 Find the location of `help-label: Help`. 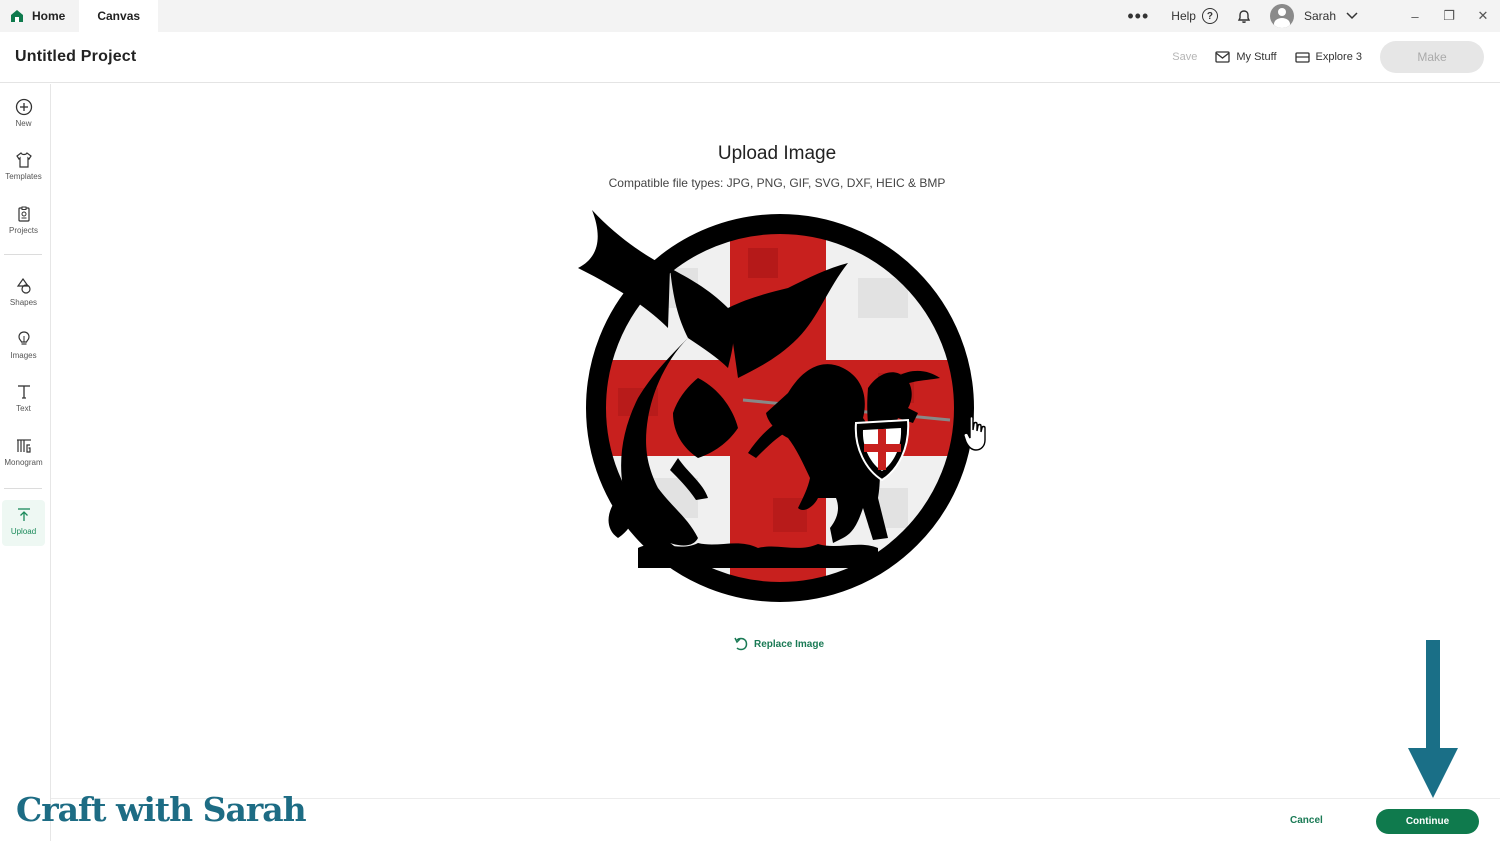

help-label: Help is located at coordinates (1183, 16).